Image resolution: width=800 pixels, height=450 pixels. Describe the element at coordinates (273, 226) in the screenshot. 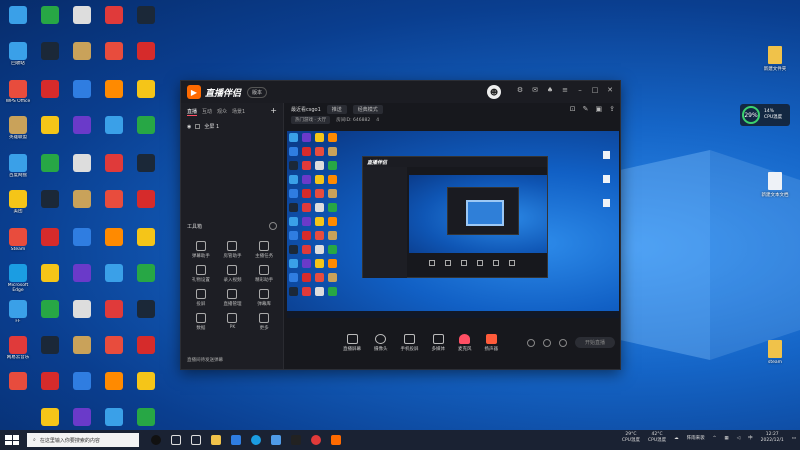

I see `toolbox-settings-icon` at that location.